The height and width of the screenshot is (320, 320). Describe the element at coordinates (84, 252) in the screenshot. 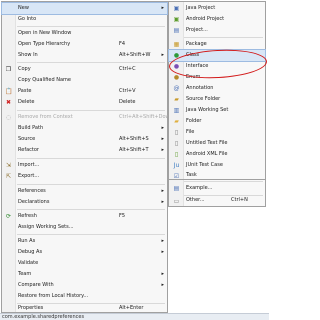

I see `menu-item-debug-as: Debug As ▸` at that location.